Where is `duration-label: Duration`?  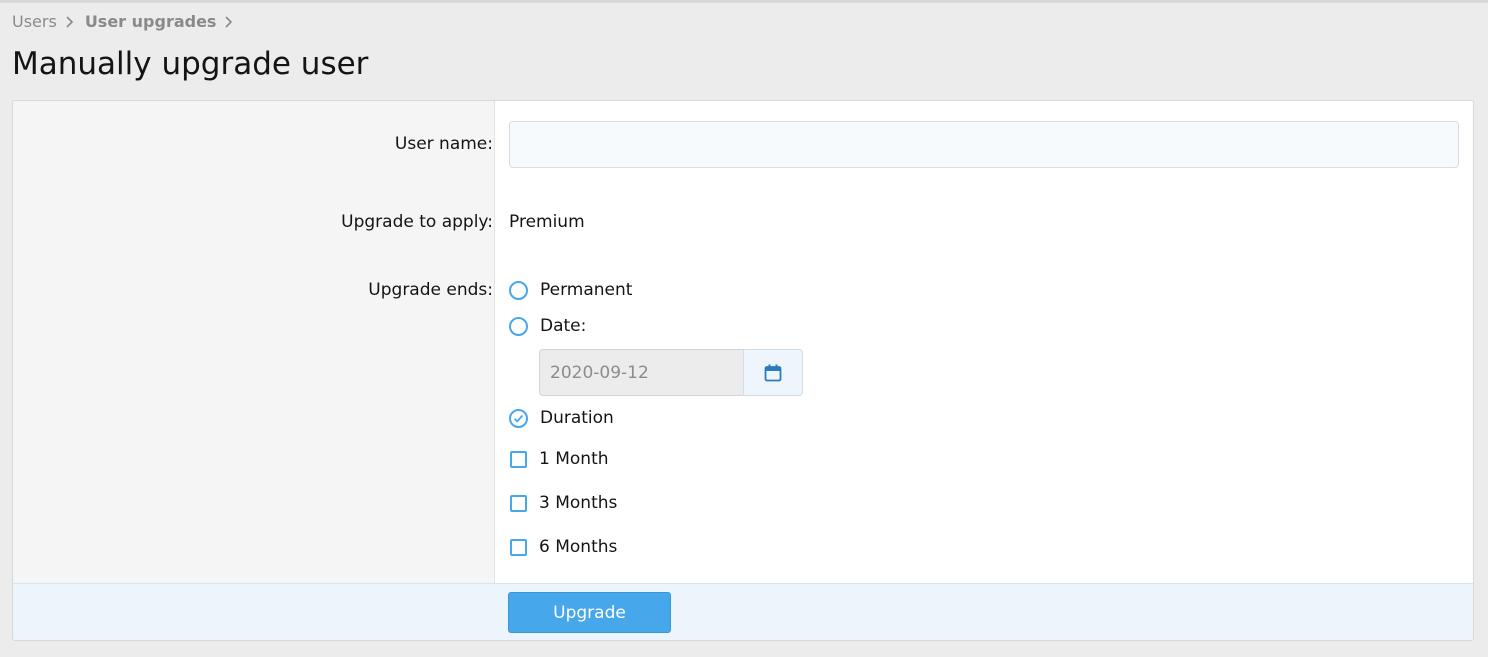
duration-label: Duration is located at coordinates (577, 418).